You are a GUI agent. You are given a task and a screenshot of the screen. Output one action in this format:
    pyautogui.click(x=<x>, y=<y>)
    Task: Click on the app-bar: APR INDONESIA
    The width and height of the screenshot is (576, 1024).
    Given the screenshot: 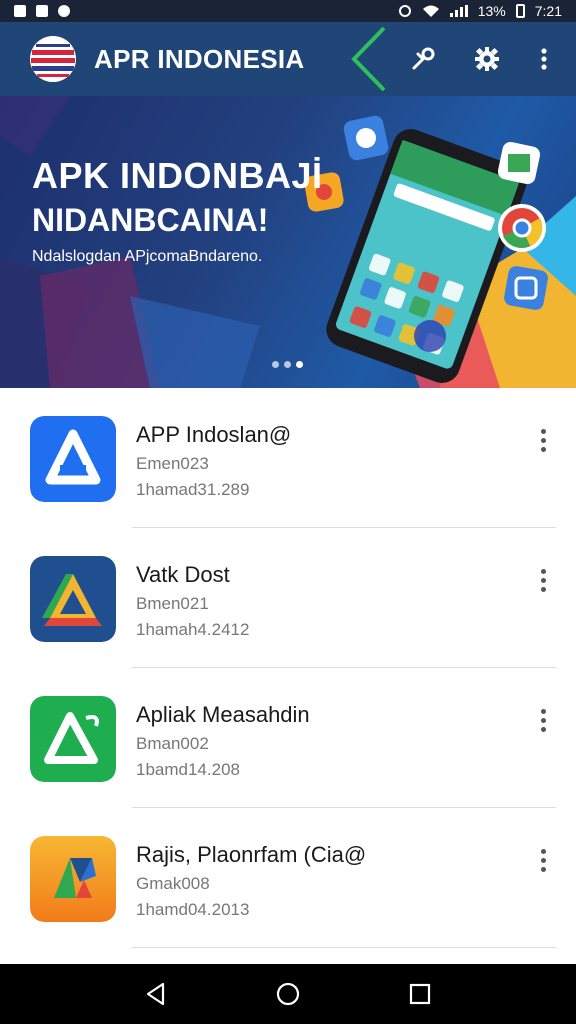 What is the action you would take?
    pyautogui.click(x=288, y=59)
    